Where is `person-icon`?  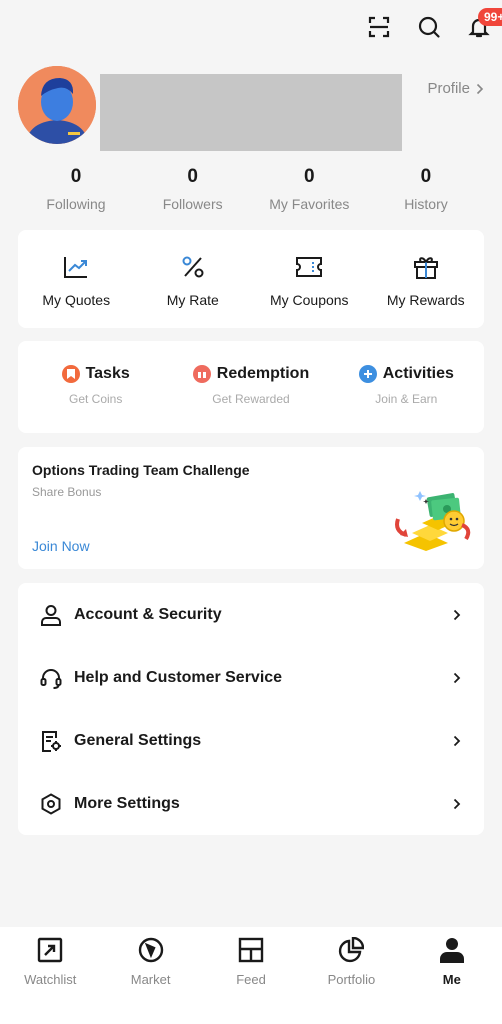 person-icon is located at coordinates (452, 950).